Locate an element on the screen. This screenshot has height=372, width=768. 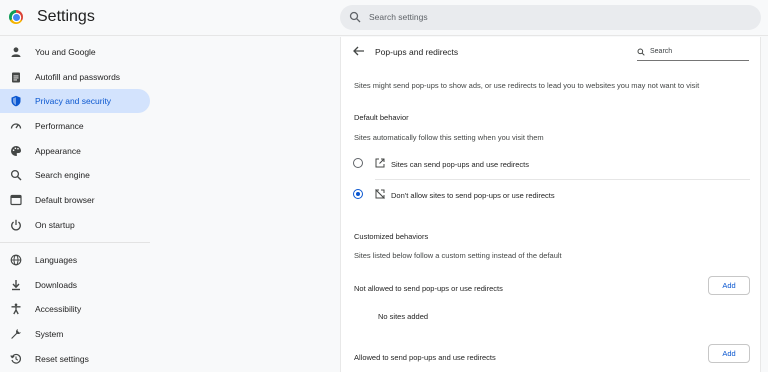
sidebar-item-default-browser: Default browser is located at coordinates (75, 200).